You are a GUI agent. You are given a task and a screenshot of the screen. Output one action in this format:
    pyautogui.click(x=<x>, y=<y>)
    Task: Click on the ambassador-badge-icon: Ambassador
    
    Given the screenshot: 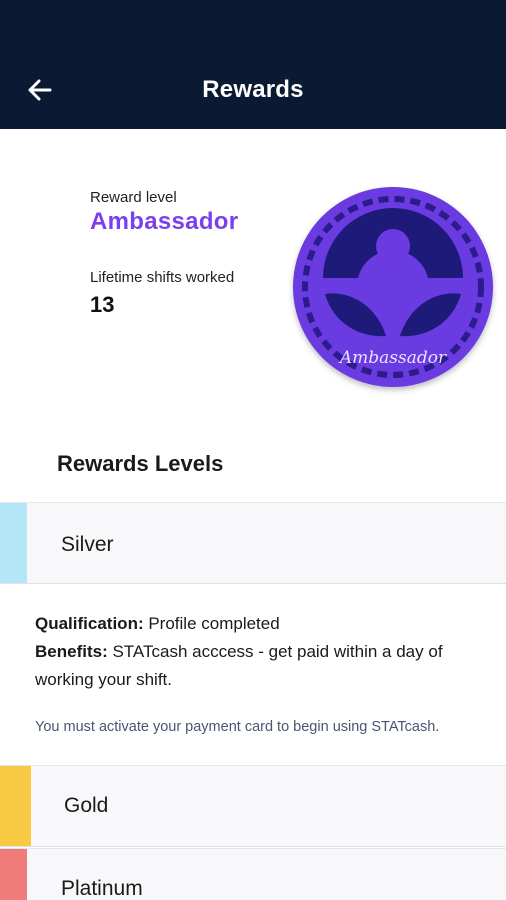 What is the action you would take?
    pyautogui.click(x=393, y=287)
    